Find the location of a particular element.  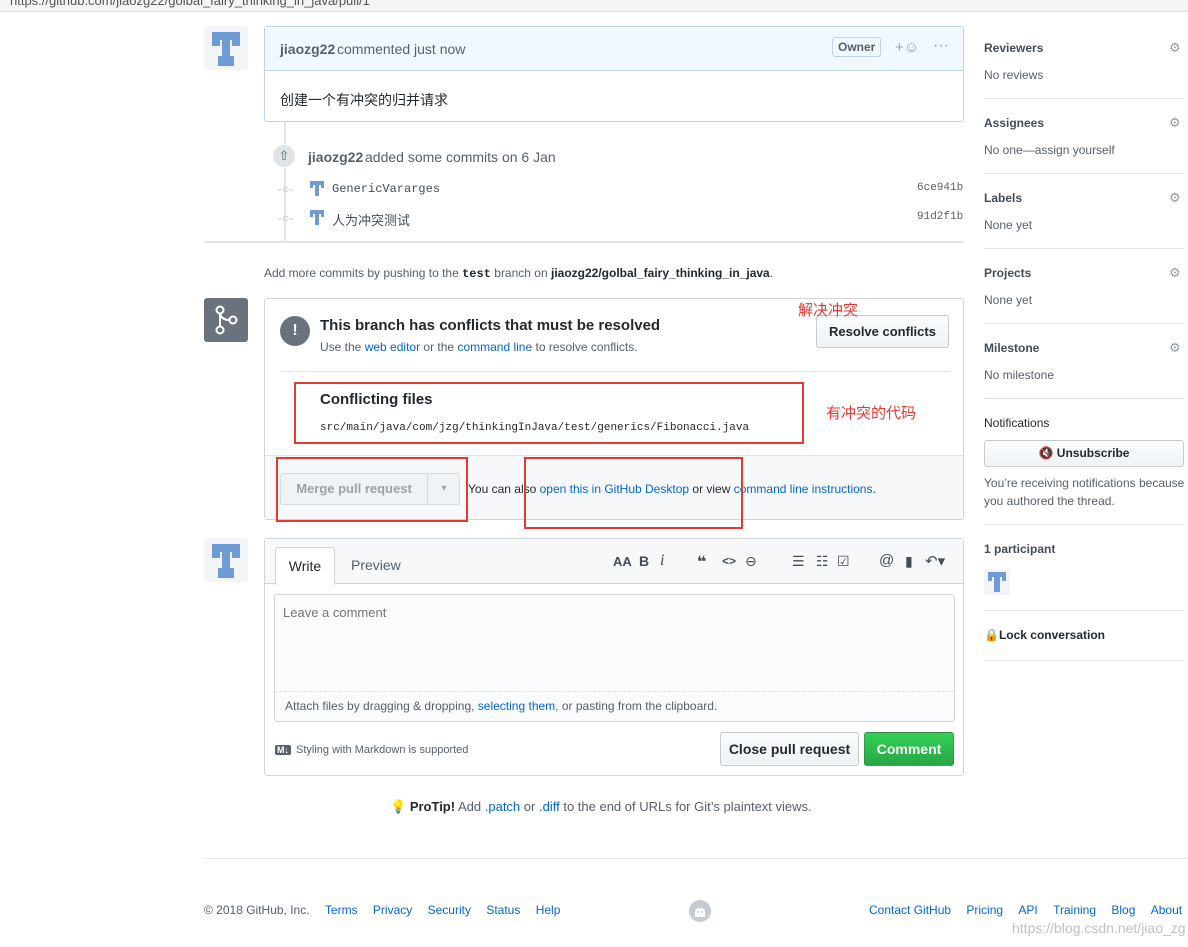

patch-link: .patch is located at coordinates (502, 806).